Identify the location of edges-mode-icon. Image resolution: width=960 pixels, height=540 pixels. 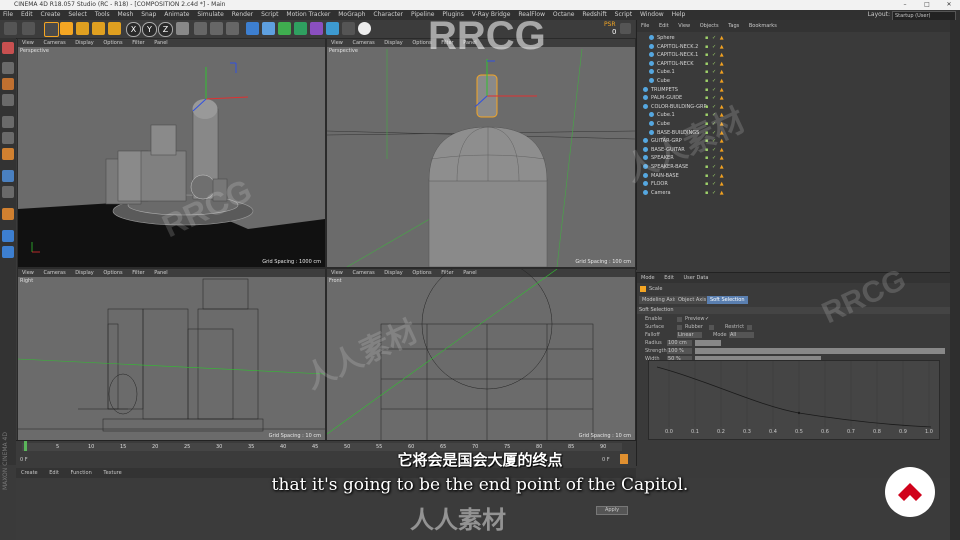
(8, 138).